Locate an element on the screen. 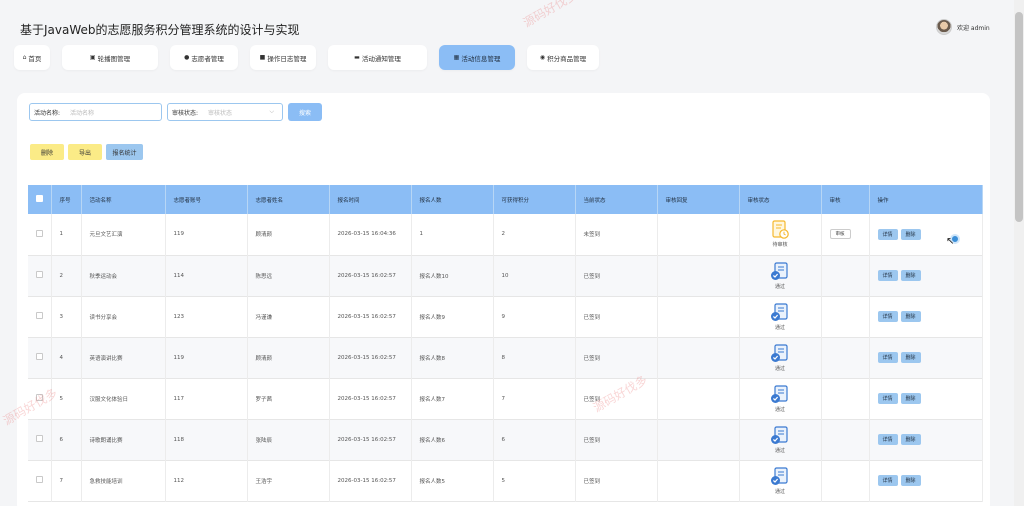 This screenshot has width=1024, height=506. mouse-pointer-icon: ↖ is located at coordinates (950, 241).